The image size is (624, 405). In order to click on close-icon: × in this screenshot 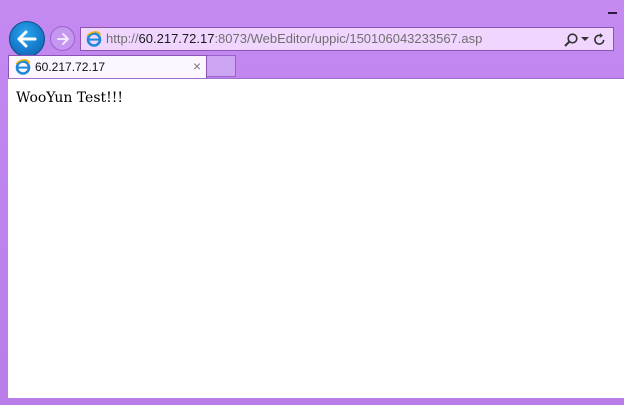, I will do `click(197, 66)`.